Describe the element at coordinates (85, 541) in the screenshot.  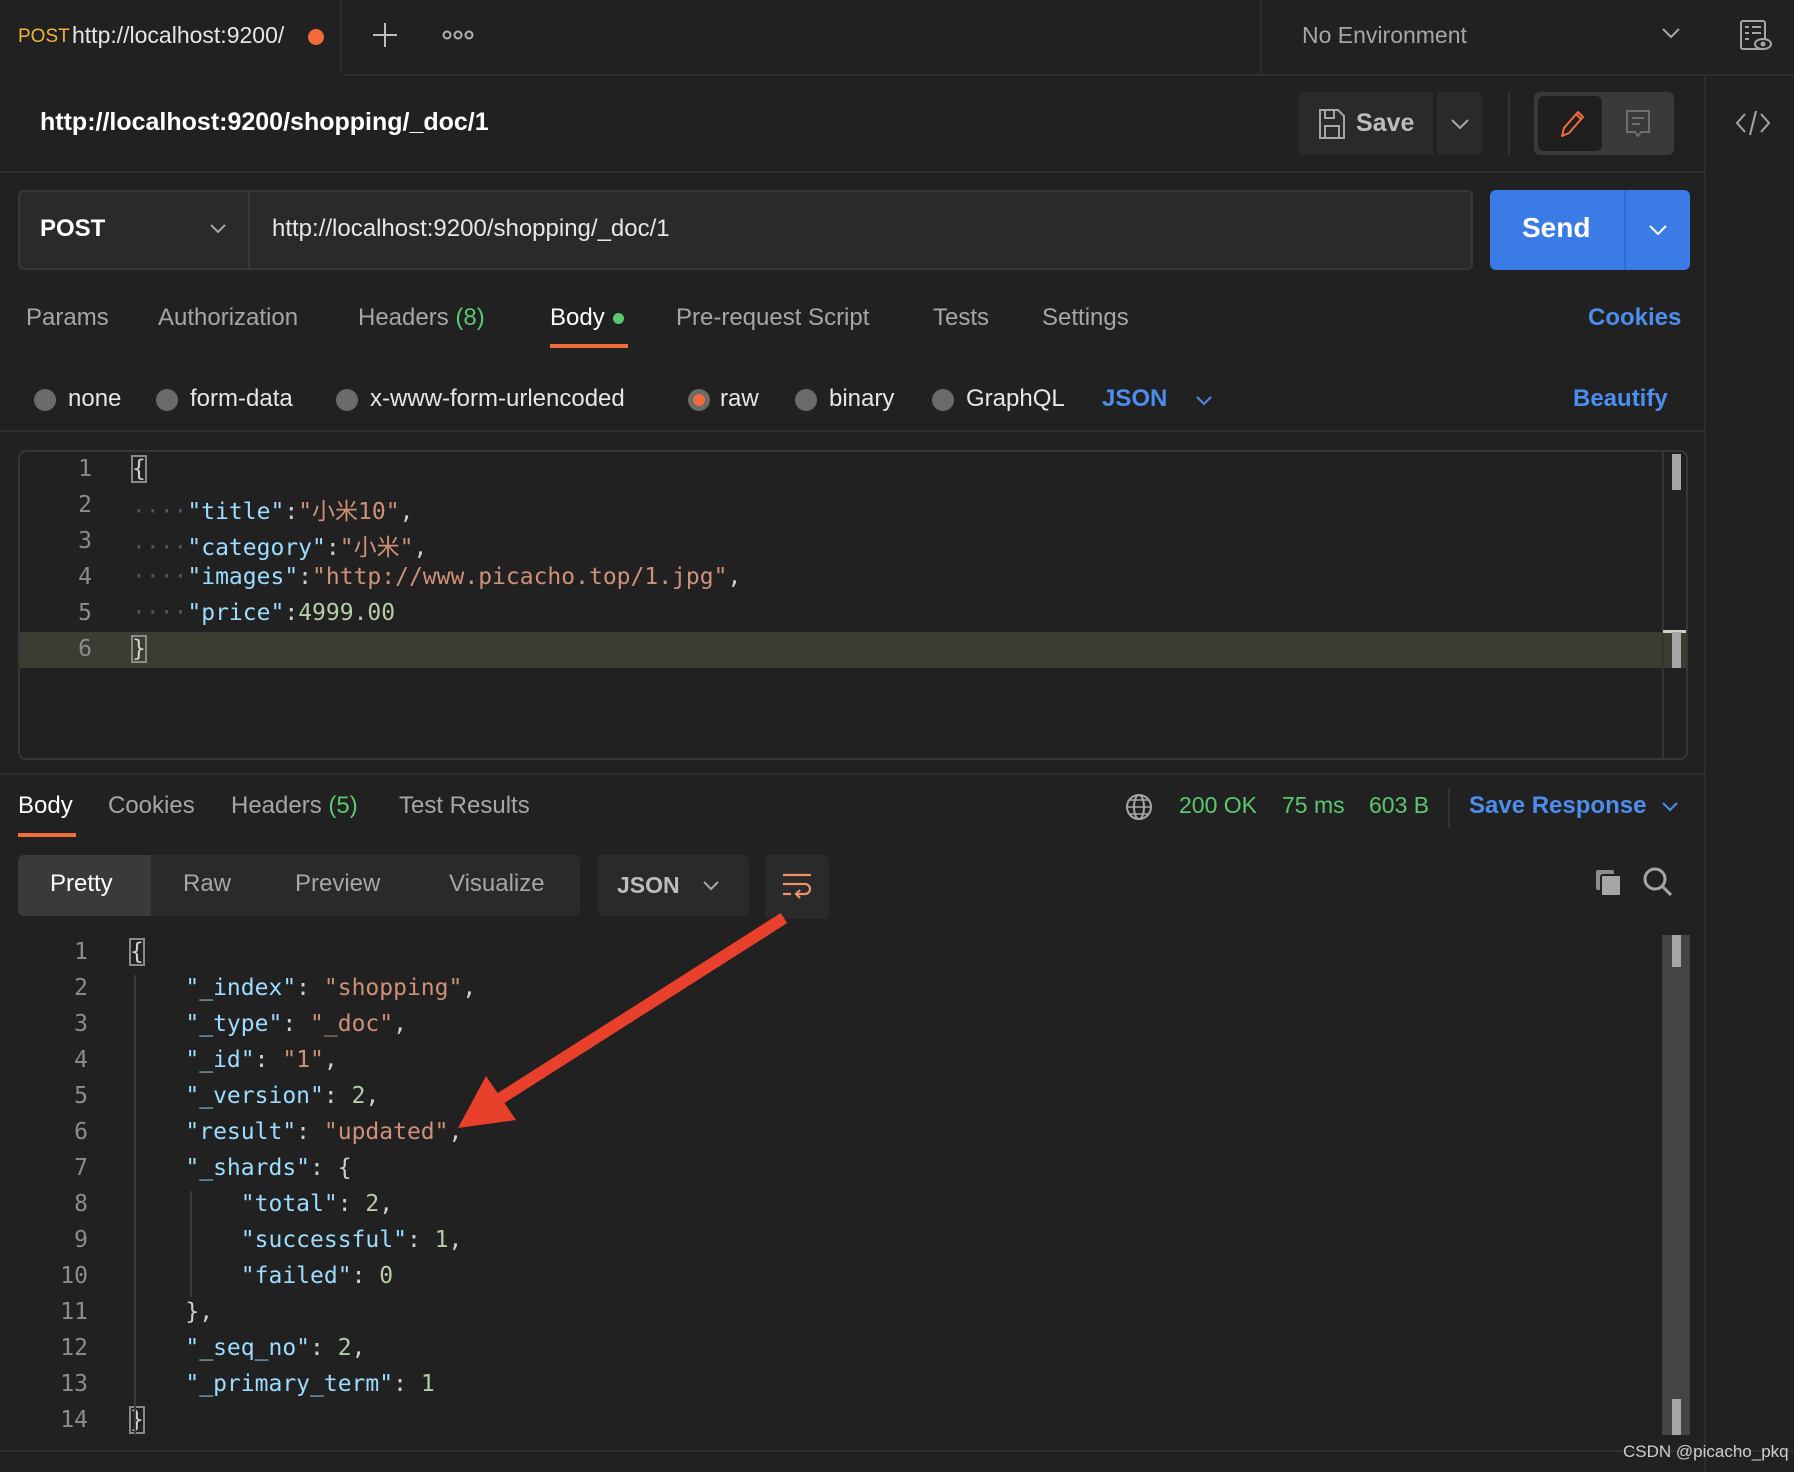
I see `line-number: 3` at that location.